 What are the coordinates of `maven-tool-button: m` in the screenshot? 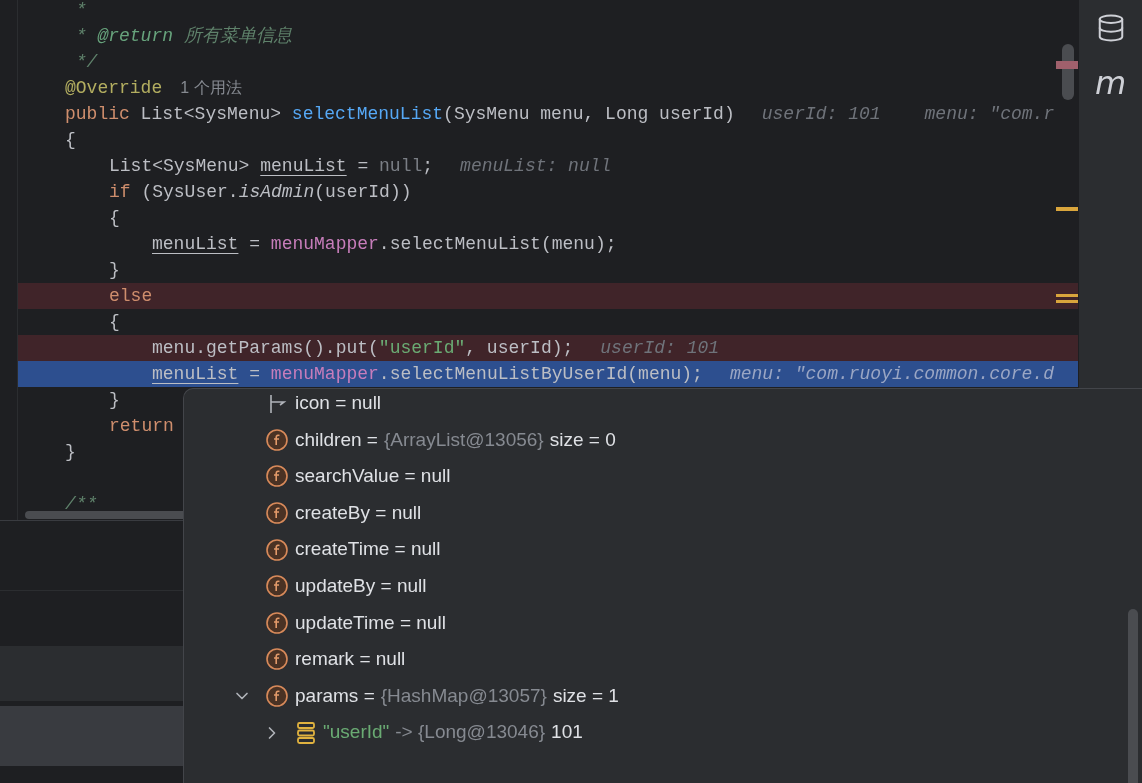 It's located at (1110, 83).